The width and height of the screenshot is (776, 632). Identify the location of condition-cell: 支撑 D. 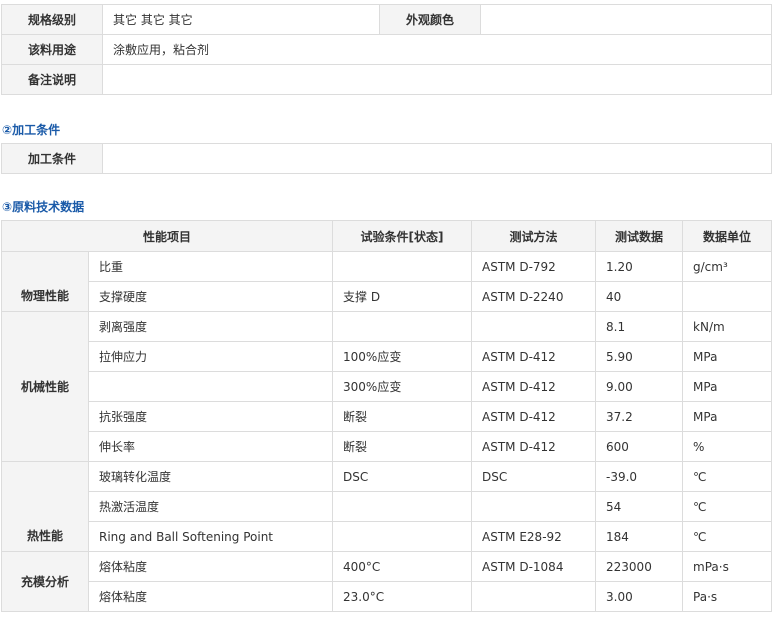
(402, 296).